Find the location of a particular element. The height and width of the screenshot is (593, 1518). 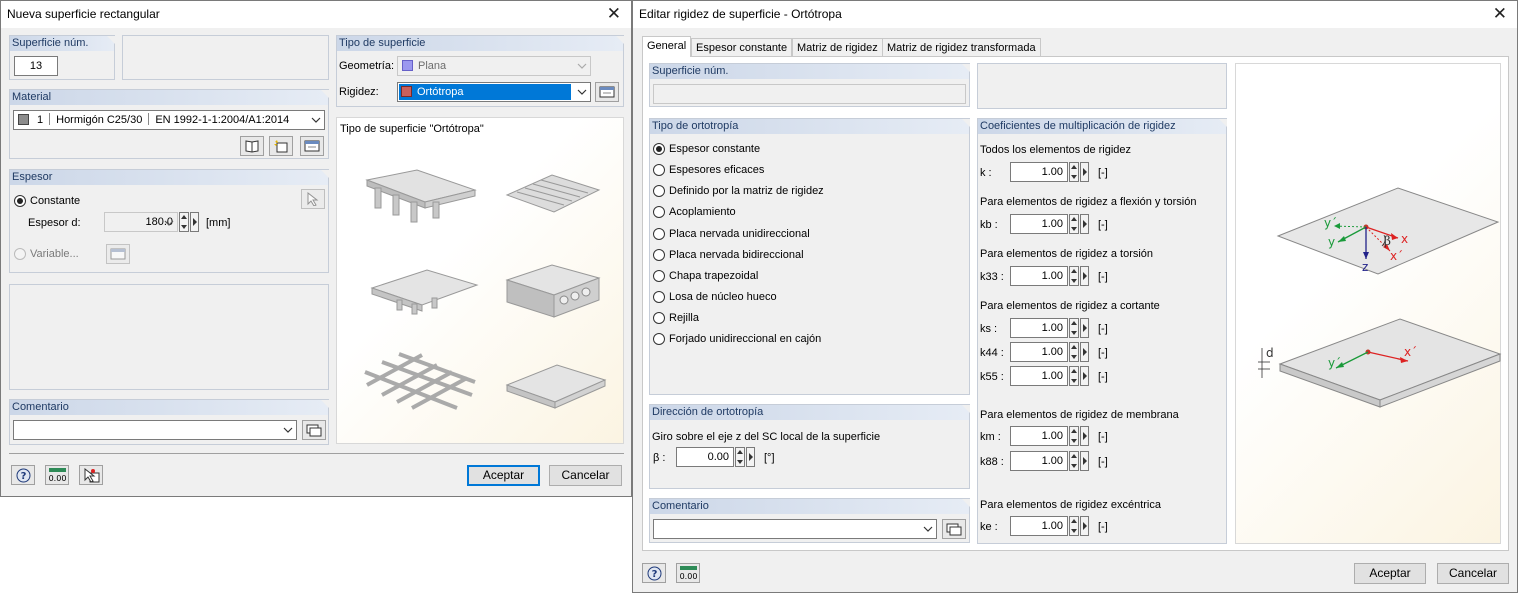

constant-thickness-radio is located at coordinates (20, 201).